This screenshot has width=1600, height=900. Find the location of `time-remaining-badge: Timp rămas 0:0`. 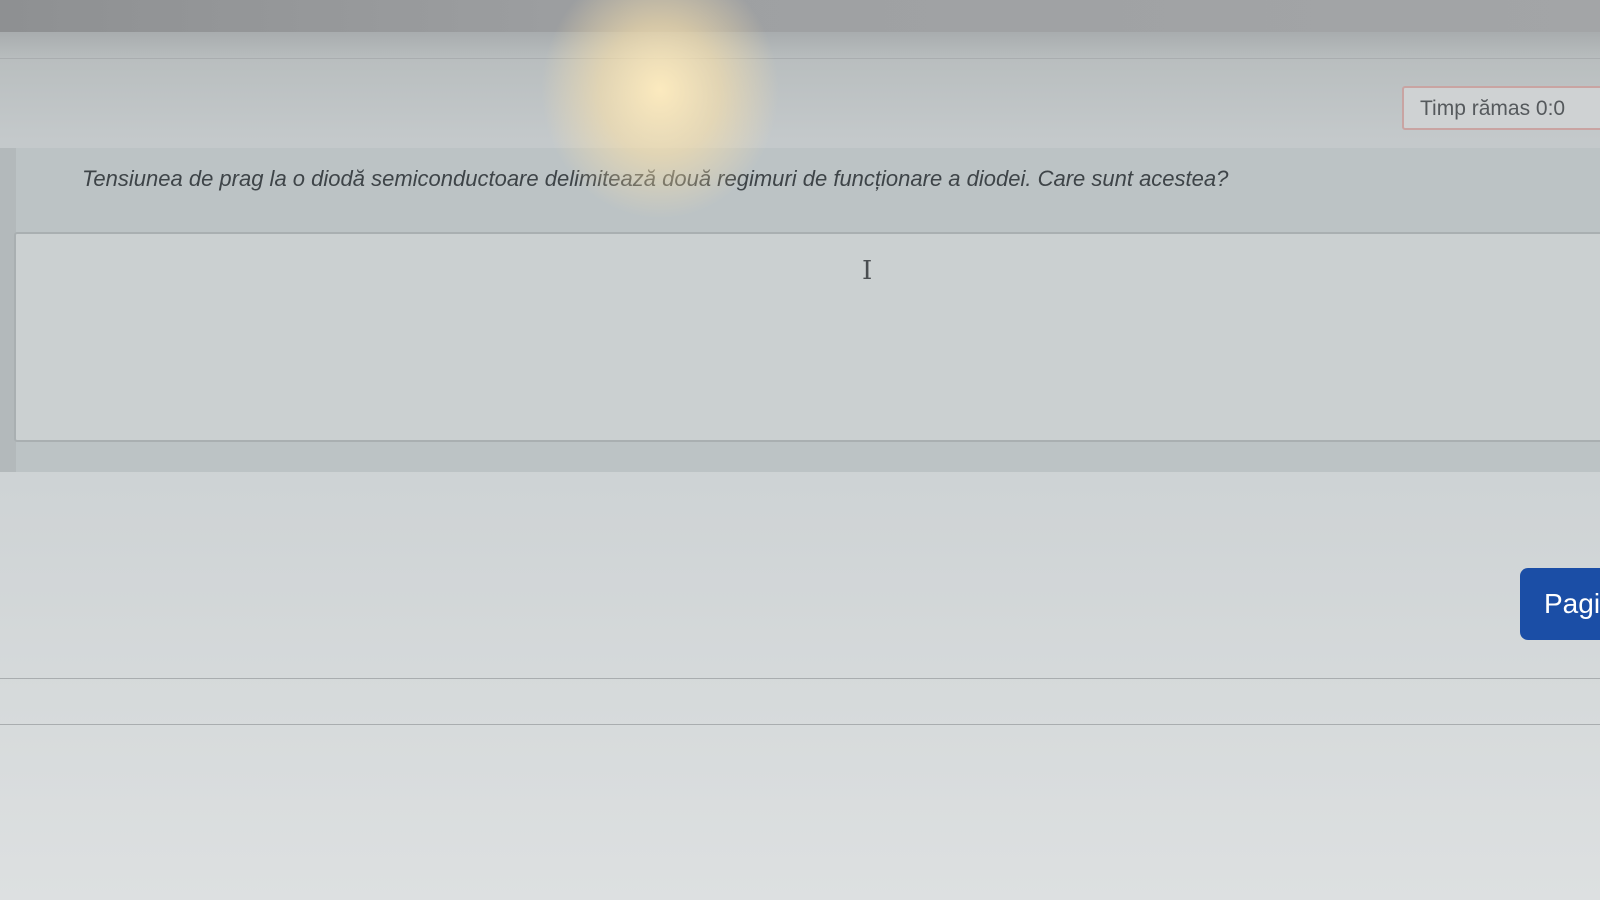

time-remaining-badge: Timp rămas 0:0 is located at coordinates (1501, 108).